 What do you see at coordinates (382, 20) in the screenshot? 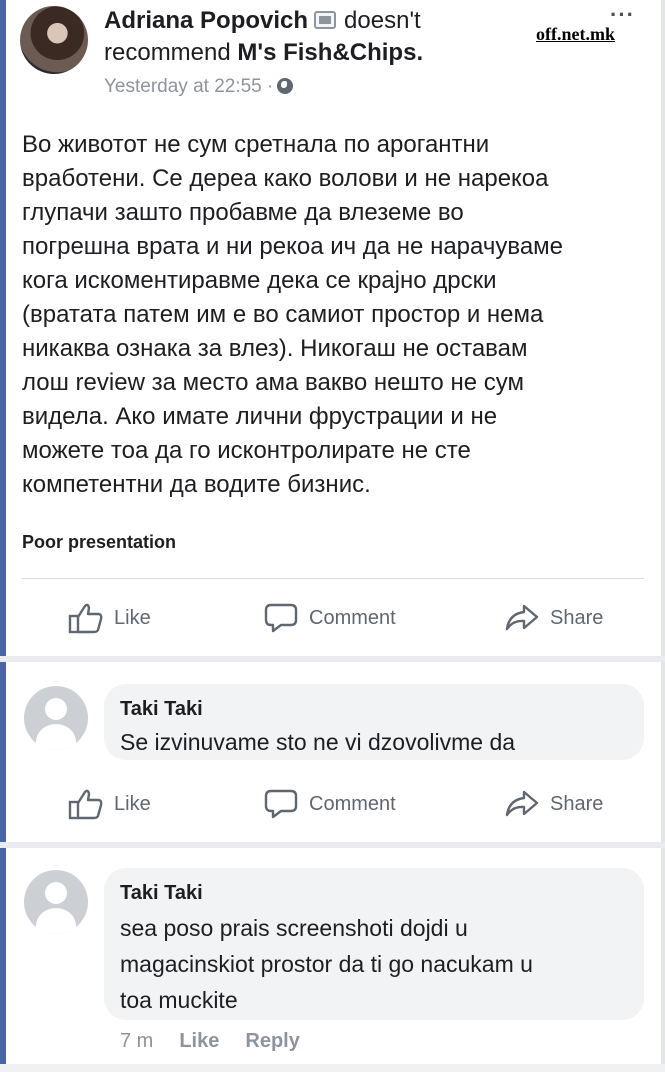
I see `action-text: doesn't` at bounding box center [382, 20].